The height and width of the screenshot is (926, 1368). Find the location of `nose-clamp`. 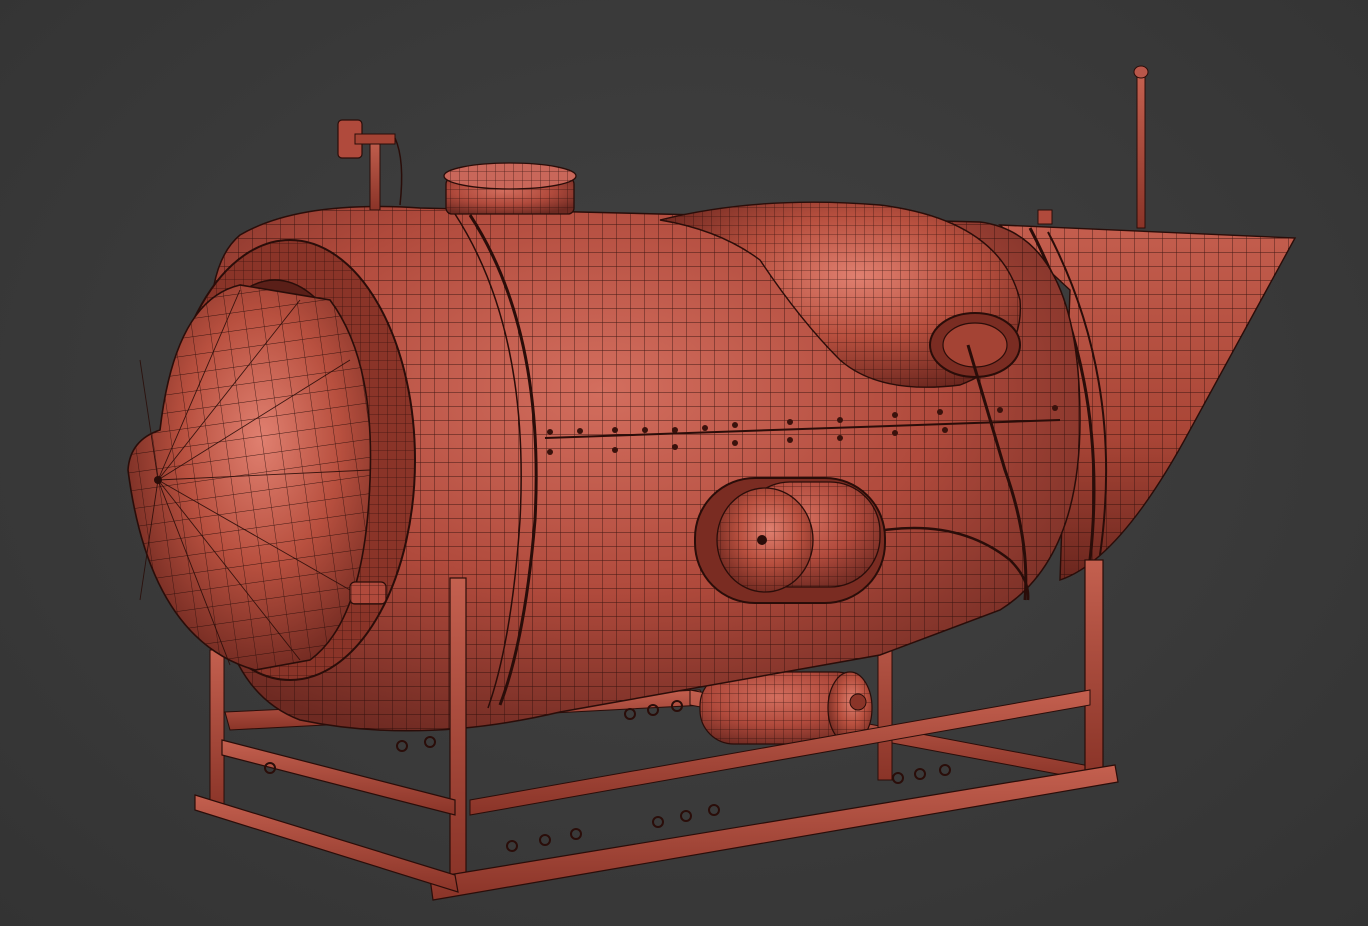

nose-clamp is located at coordinates (368, 593).